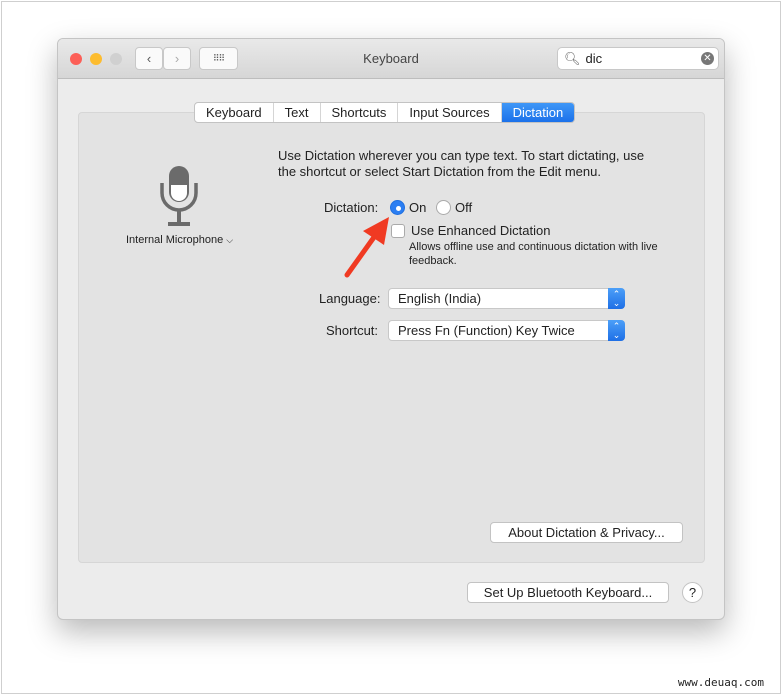 The image size is (782, 695). Describe the element at coordinates (350, 298) in the screenshot. I see `language-label: Language:` at that location.